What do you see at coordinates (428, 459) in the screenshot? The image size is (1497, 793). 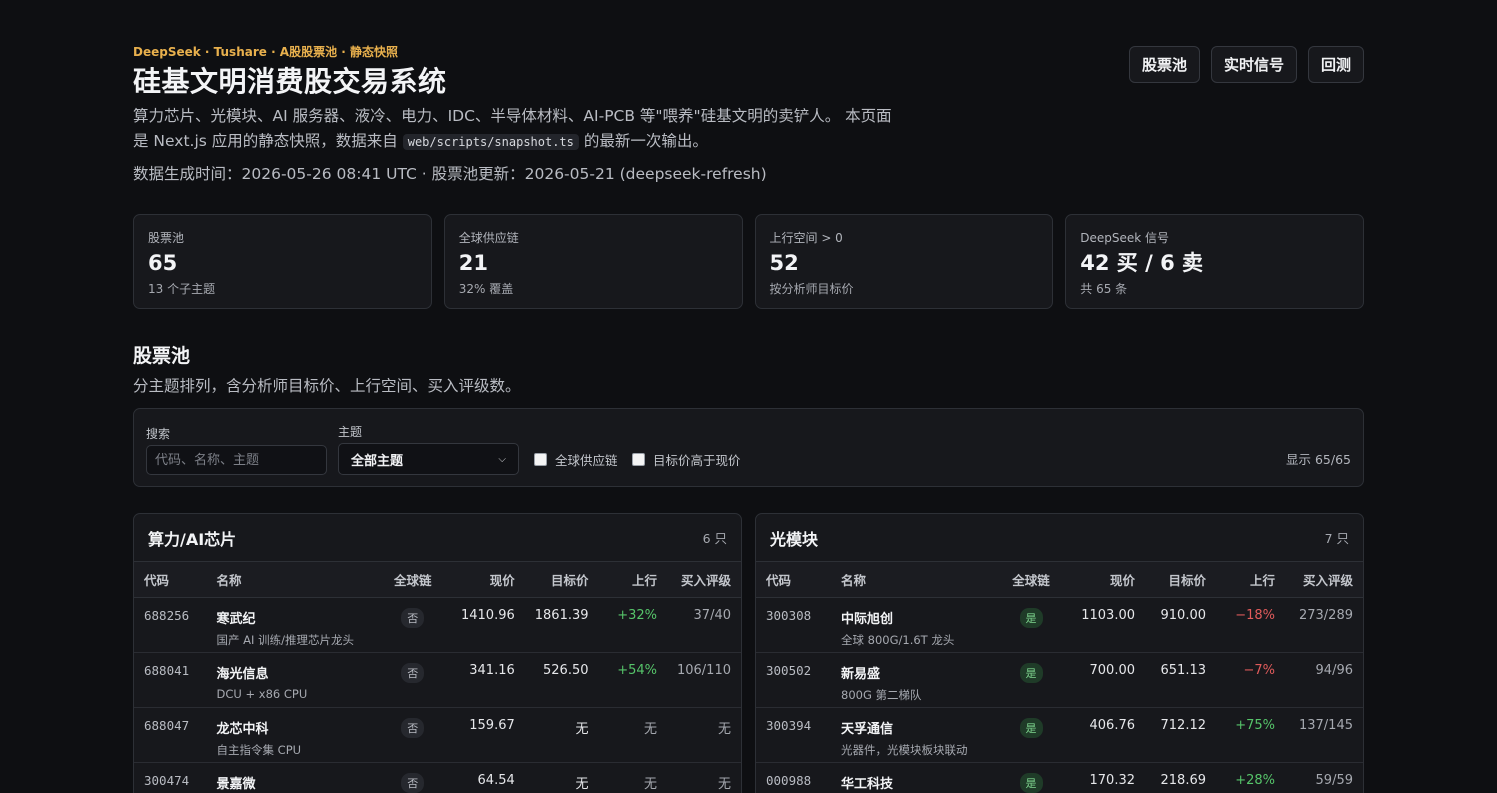 I see `theme-select: 全部主题 ⌵` at bounding box center [428, 459].